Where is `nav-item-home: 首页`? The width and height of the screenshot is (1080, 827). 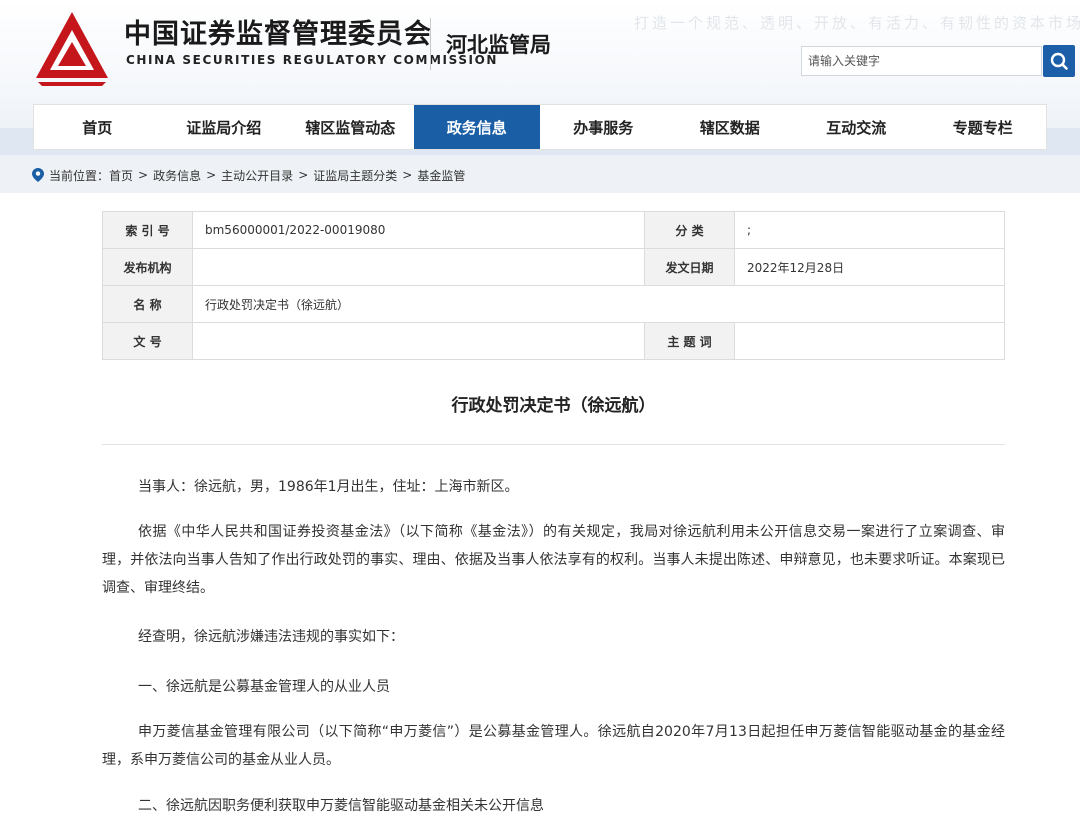 nav-item-home: 首页 is located at coordinates (97, 127).